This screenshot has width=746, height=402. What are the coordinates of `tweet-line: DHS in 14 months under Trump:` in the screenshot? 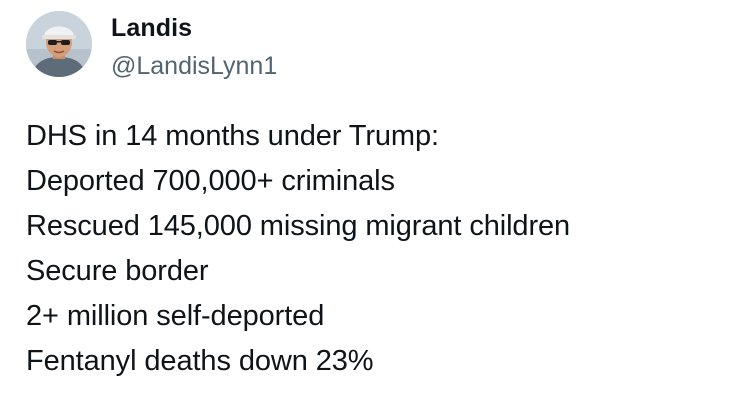 It's located at (232, 136).